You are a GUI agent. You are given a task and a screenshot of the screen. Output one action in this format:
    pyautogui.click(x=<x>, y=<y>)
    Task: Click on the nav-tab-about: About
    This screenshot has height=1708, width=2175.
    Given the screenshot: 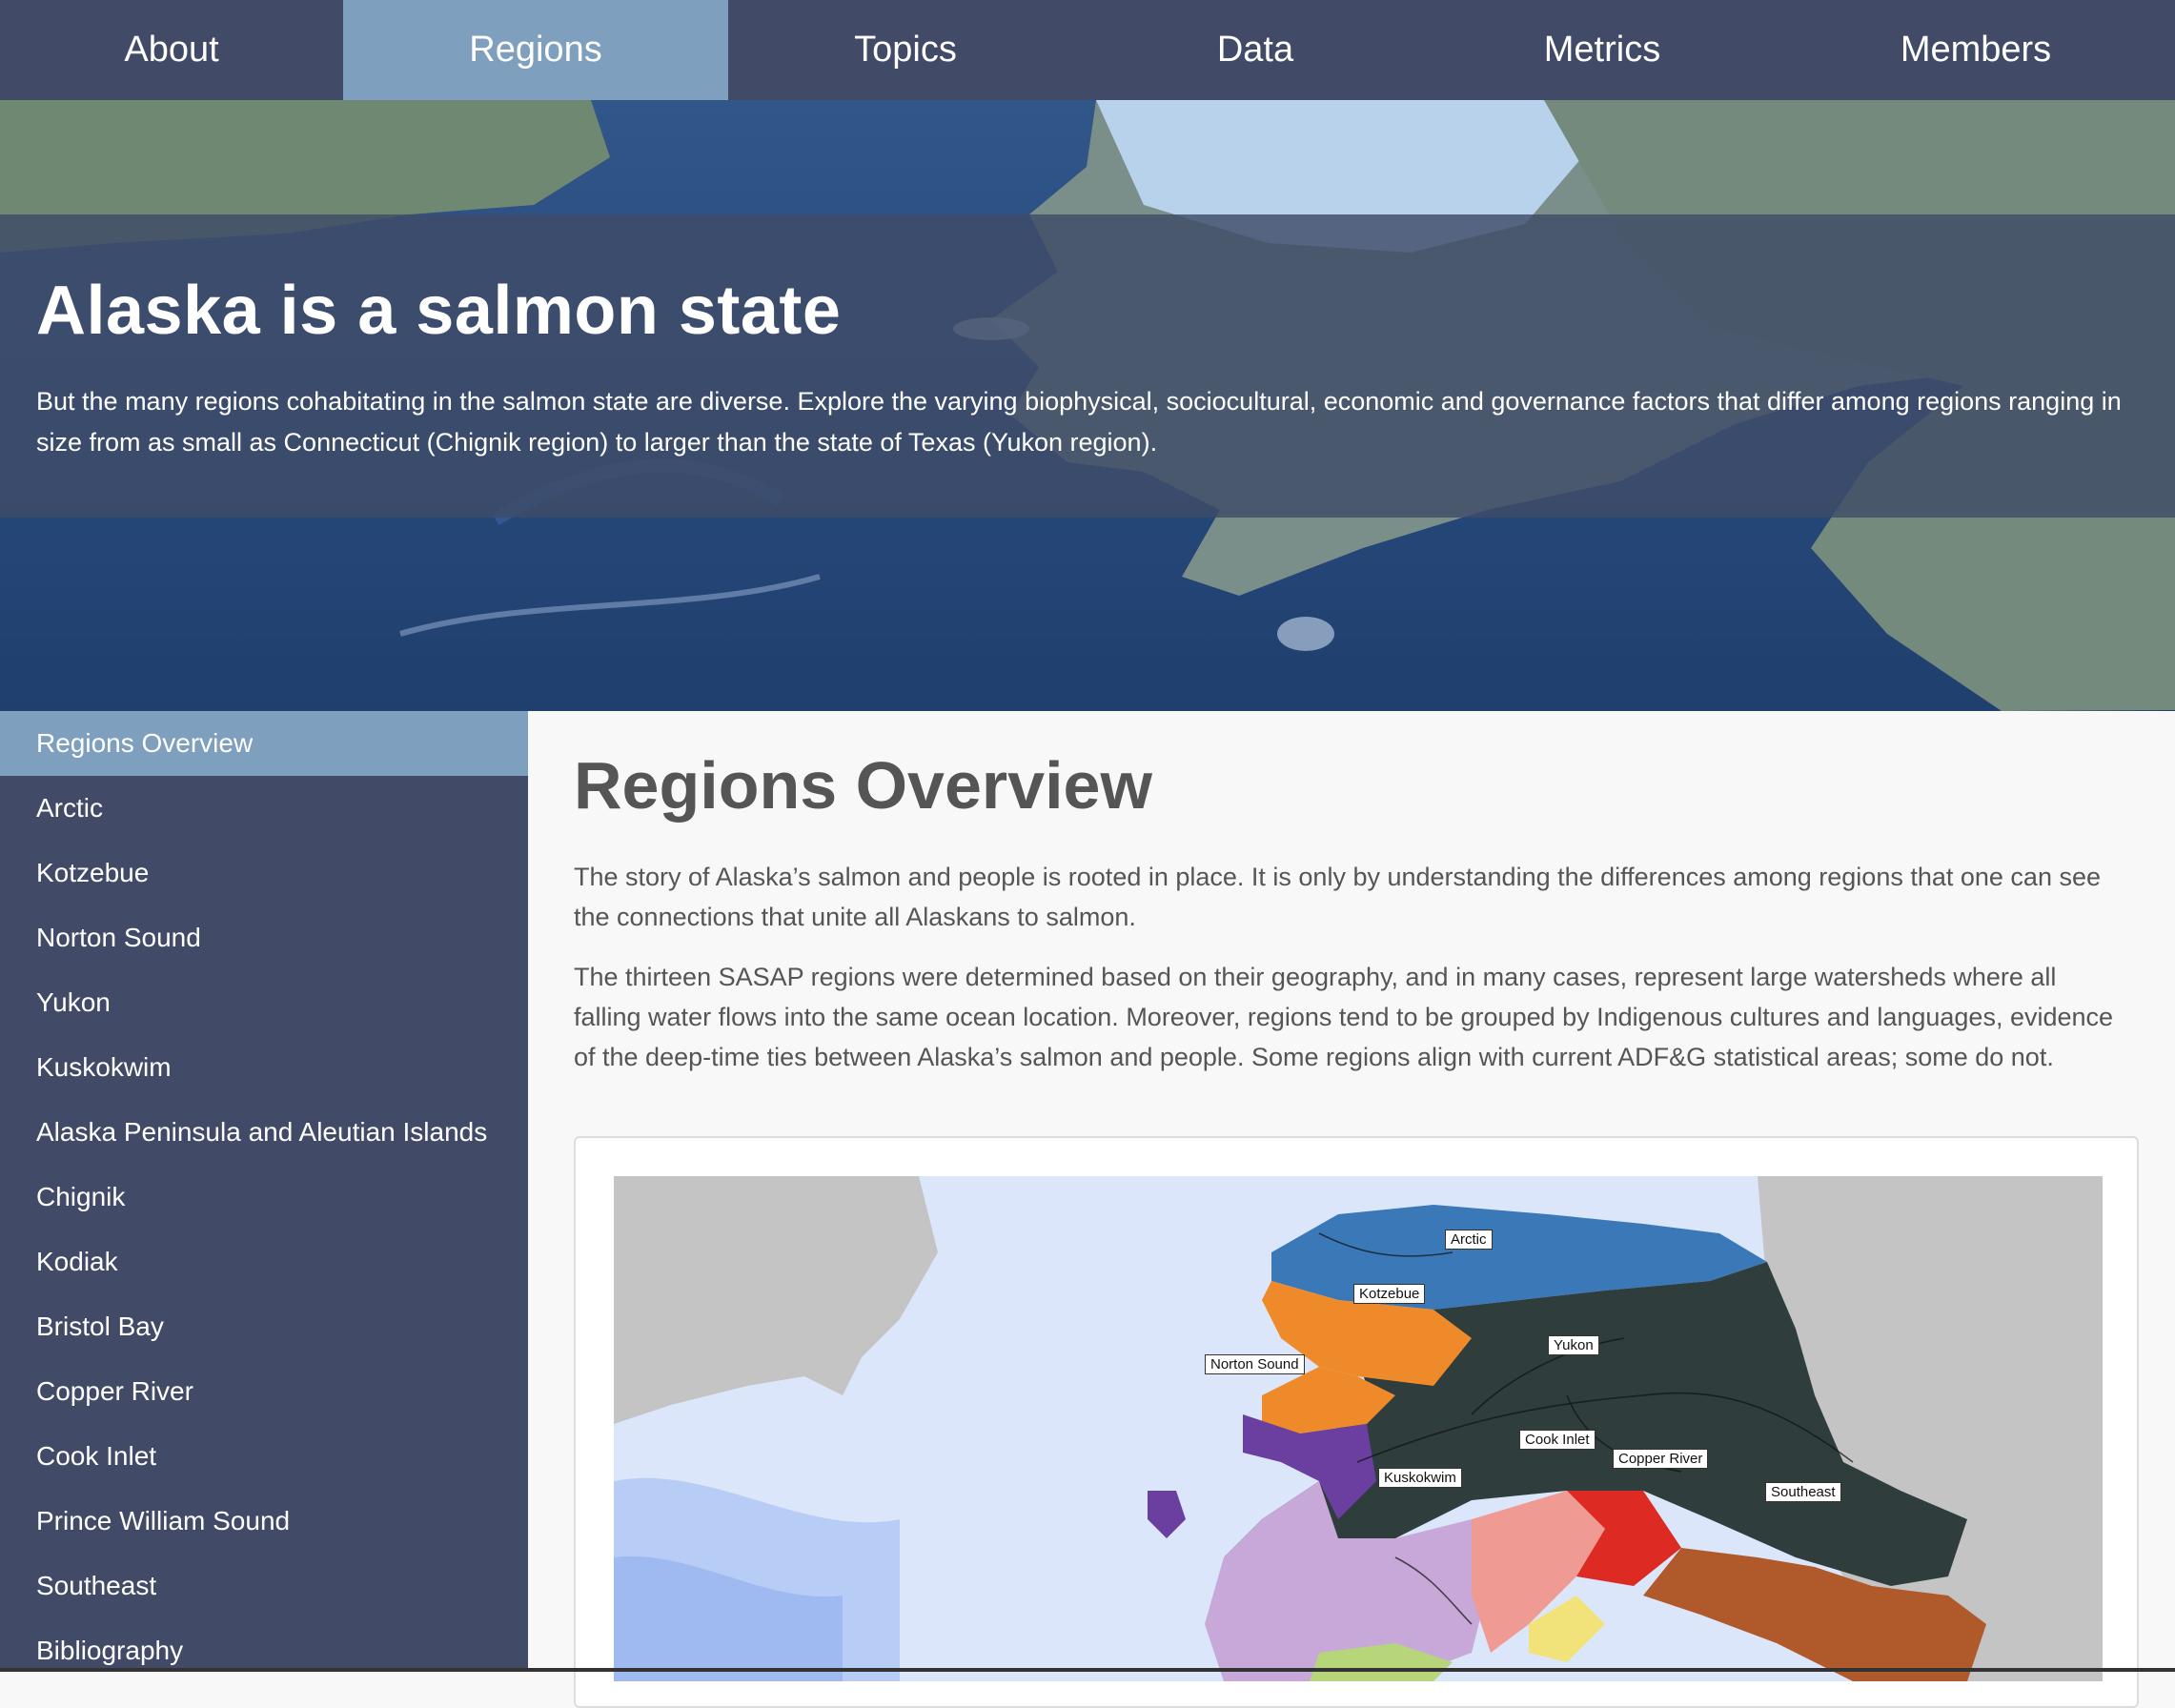 What is the action you would take?
    pyautogui.click(x=171, y=50)
    